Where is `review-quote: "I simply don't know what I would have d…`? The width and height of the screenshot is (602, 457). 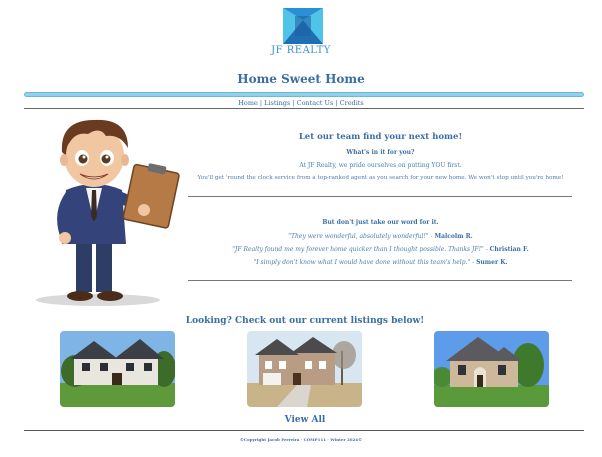
review-quote: "I simply don't know what I would have d… is located at coordinates (380, 262).